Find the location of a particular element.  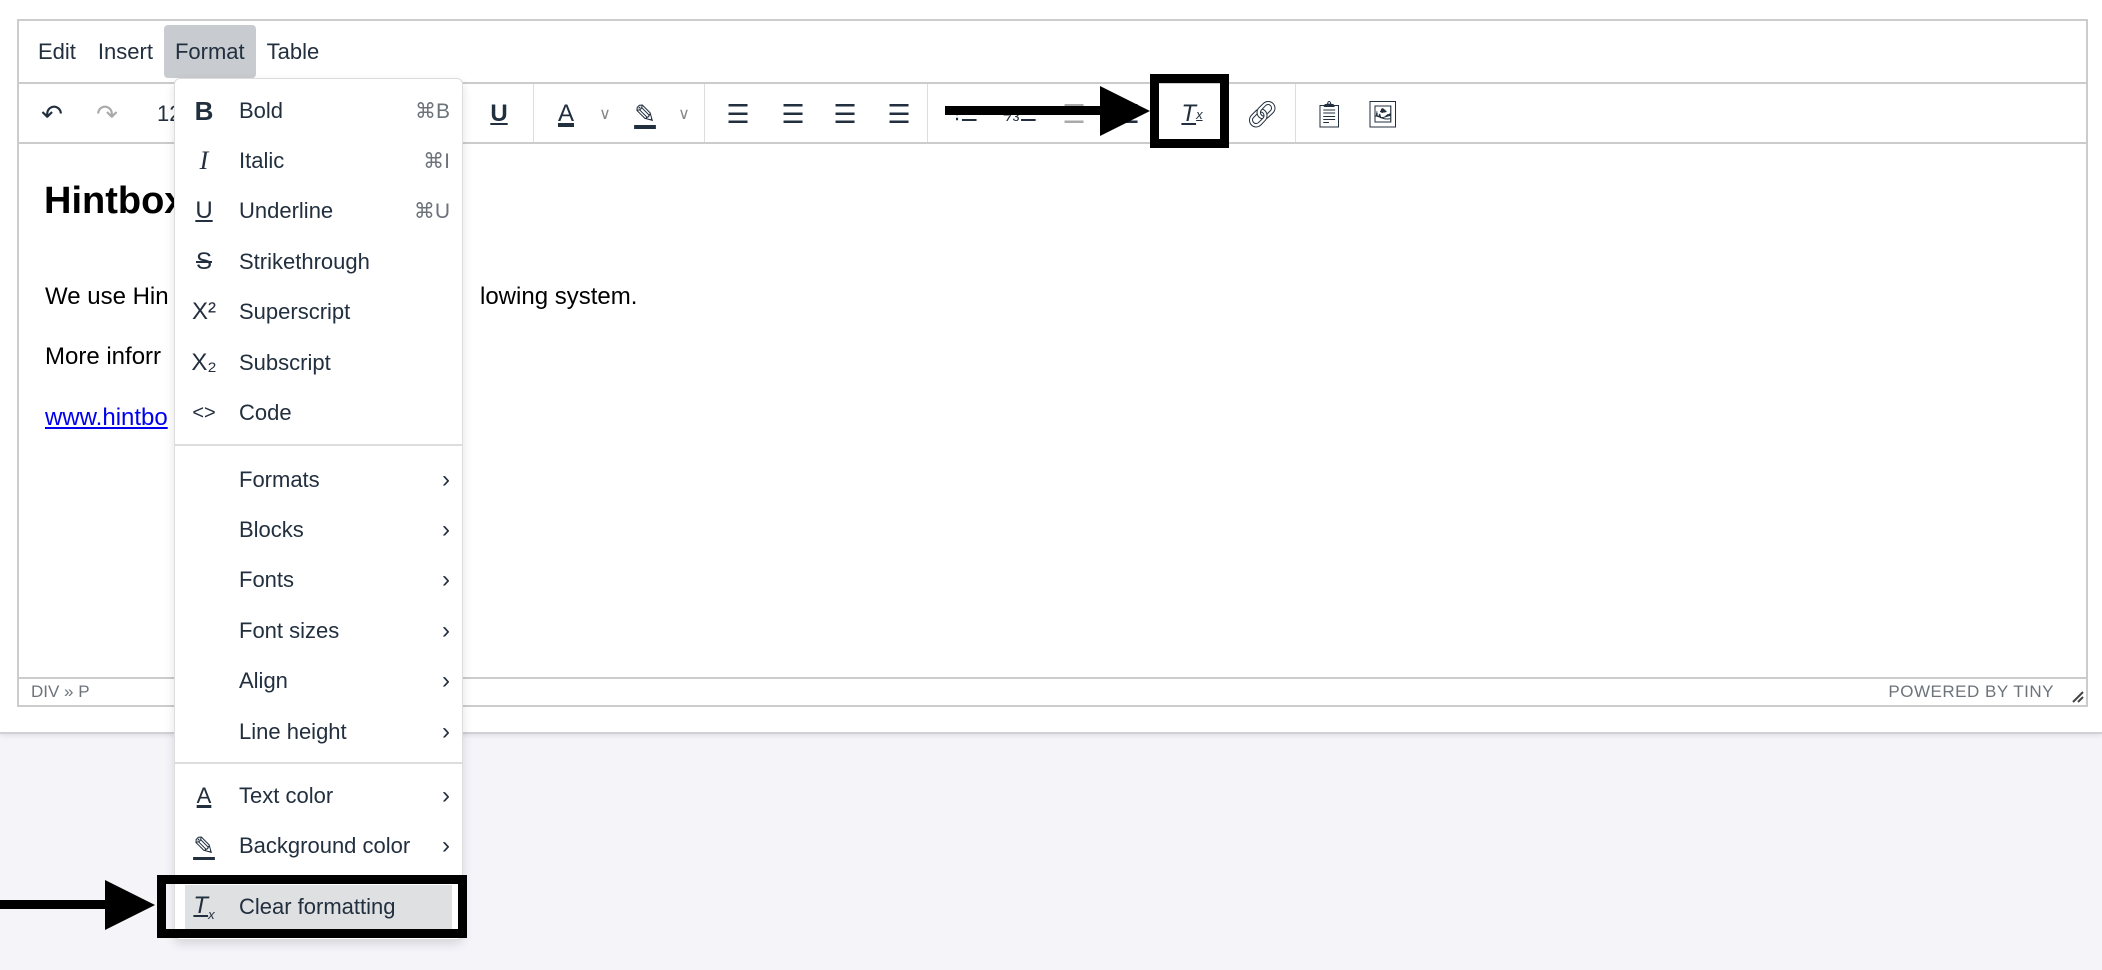

menu-item-label: Align is located at coordinates (263, 680).